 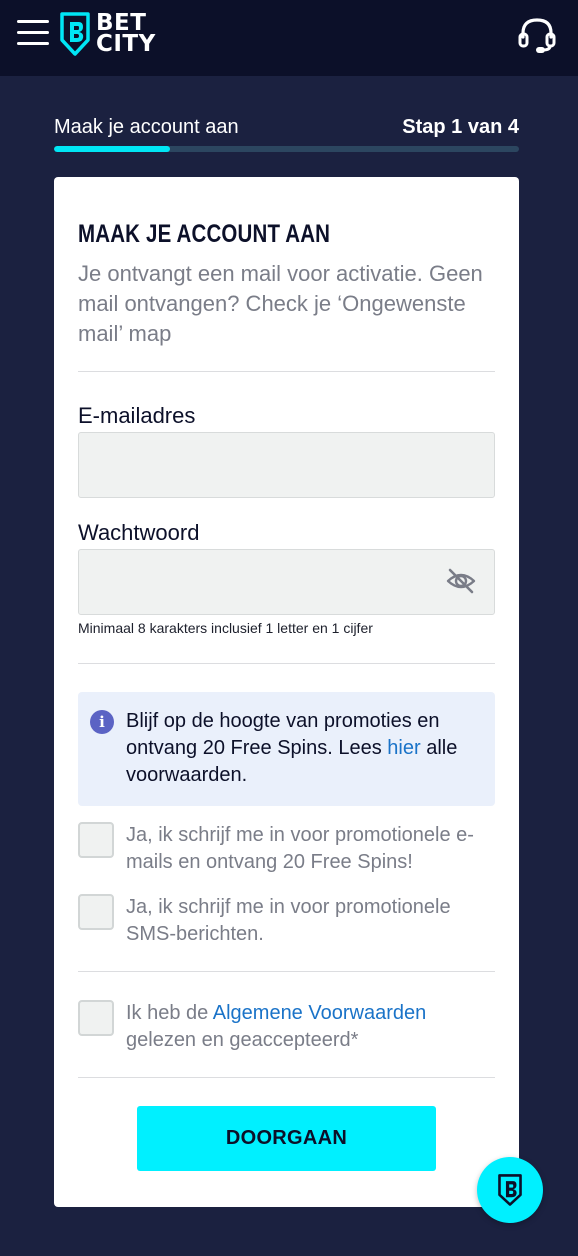 What do you see at coordinates (112, 149) in the screenshot?
I see `step-progress-fill` at bounding box center [112, 149].